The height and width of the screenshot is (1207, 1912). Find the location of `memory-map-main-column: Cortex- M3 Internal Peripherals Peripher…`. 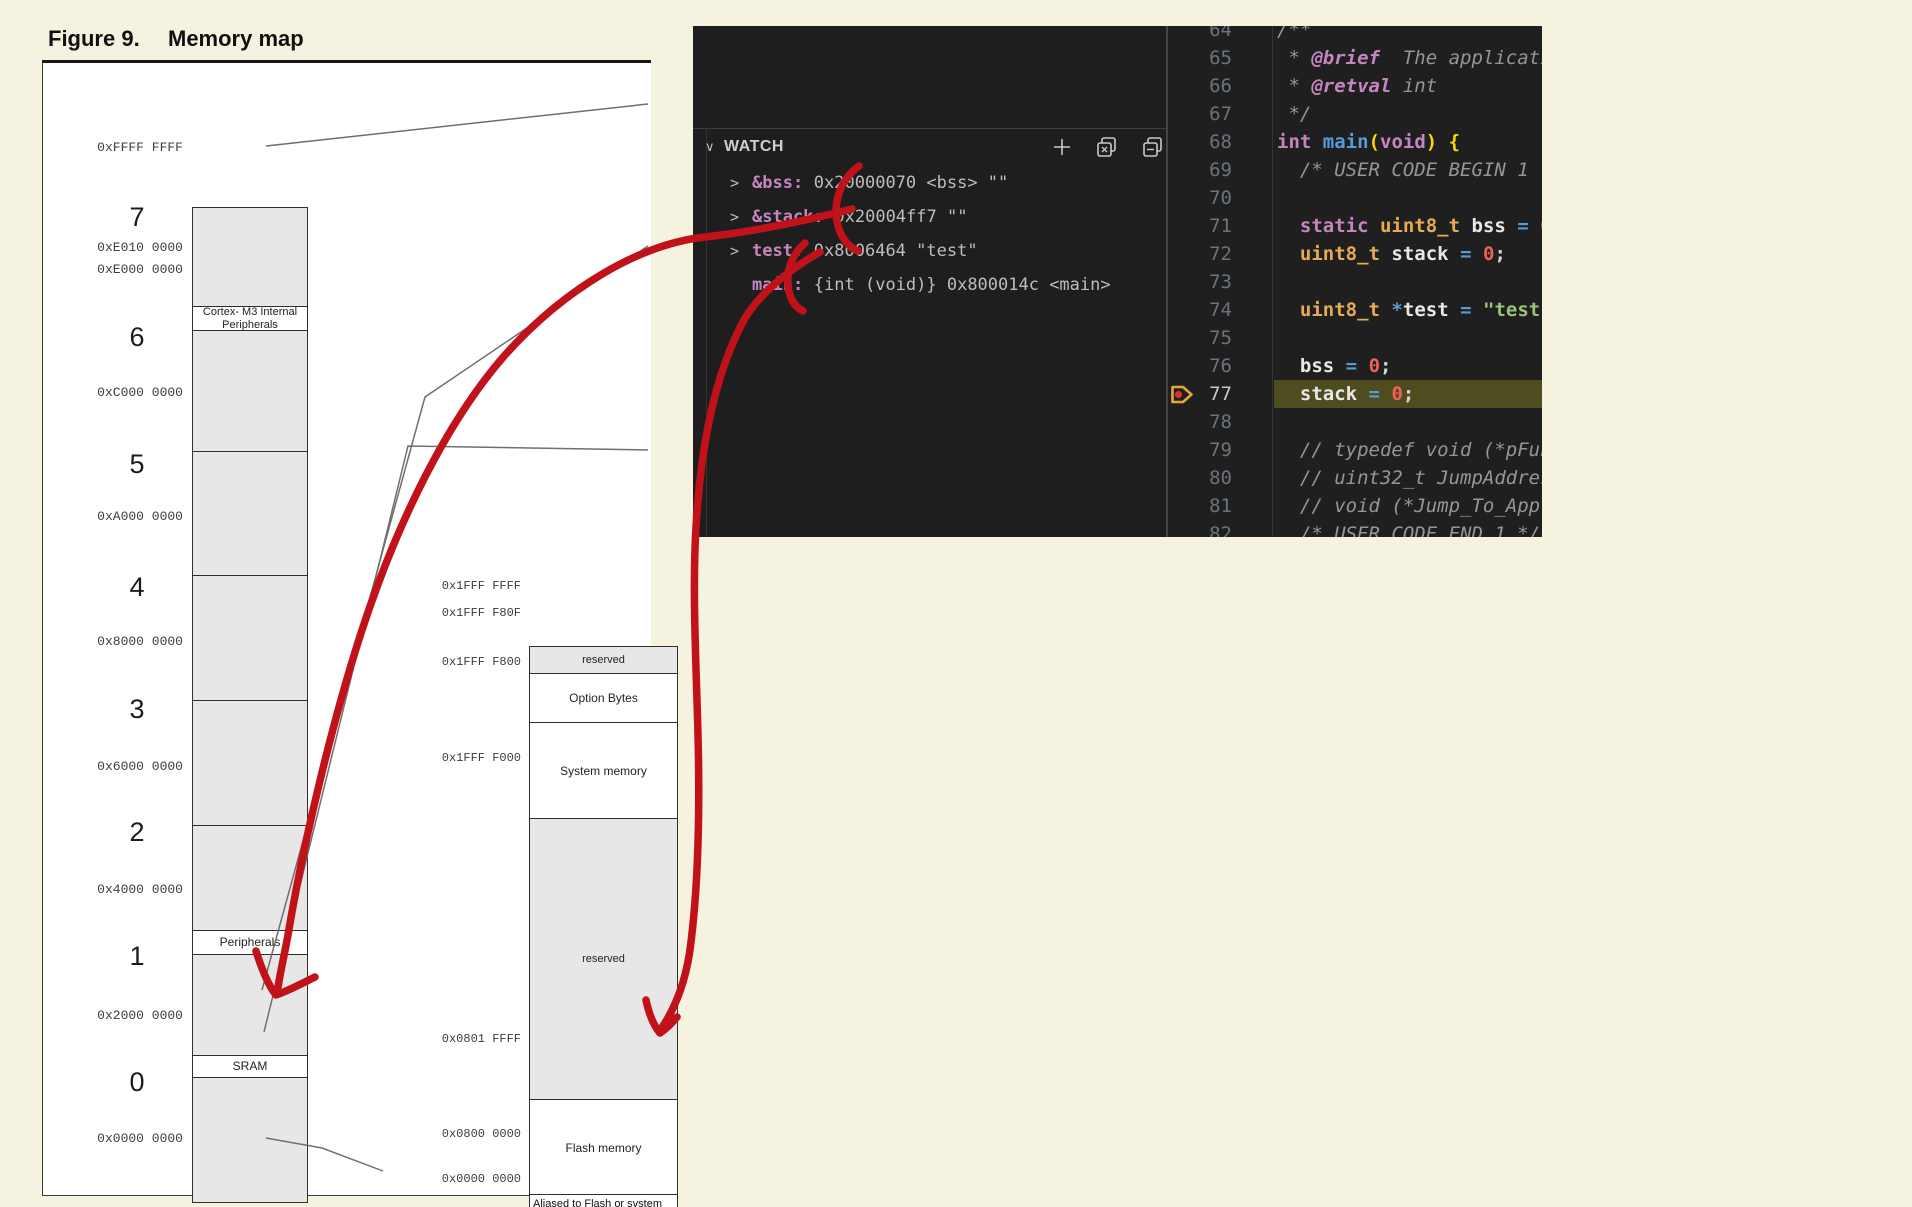

memory-map-main-column: Cortex- M3 Internal Peripherals Peripher… is located at coordinates (250, 705).